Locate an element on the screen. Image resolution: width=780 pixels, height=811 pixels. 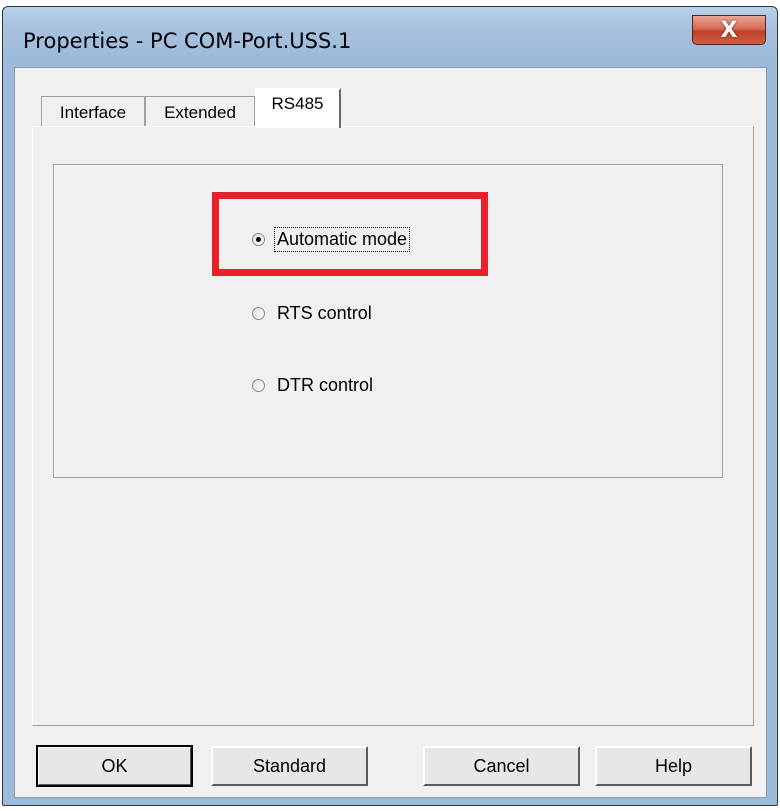
automatic-mode-label: Automatic mode is located at coordinates (342, 239).